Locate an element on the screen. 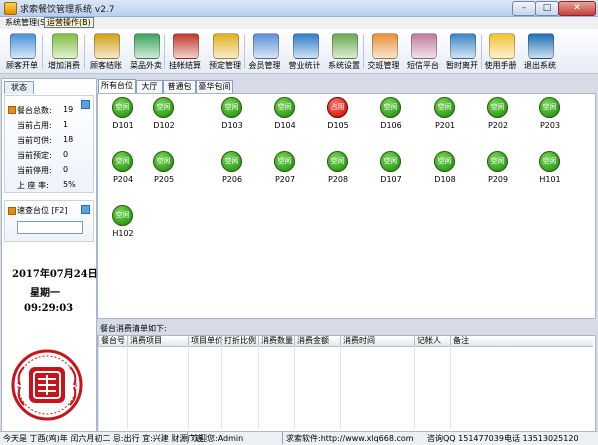 The image size is (598, 445). table-code: P207 is located at coordinates (285, 179).